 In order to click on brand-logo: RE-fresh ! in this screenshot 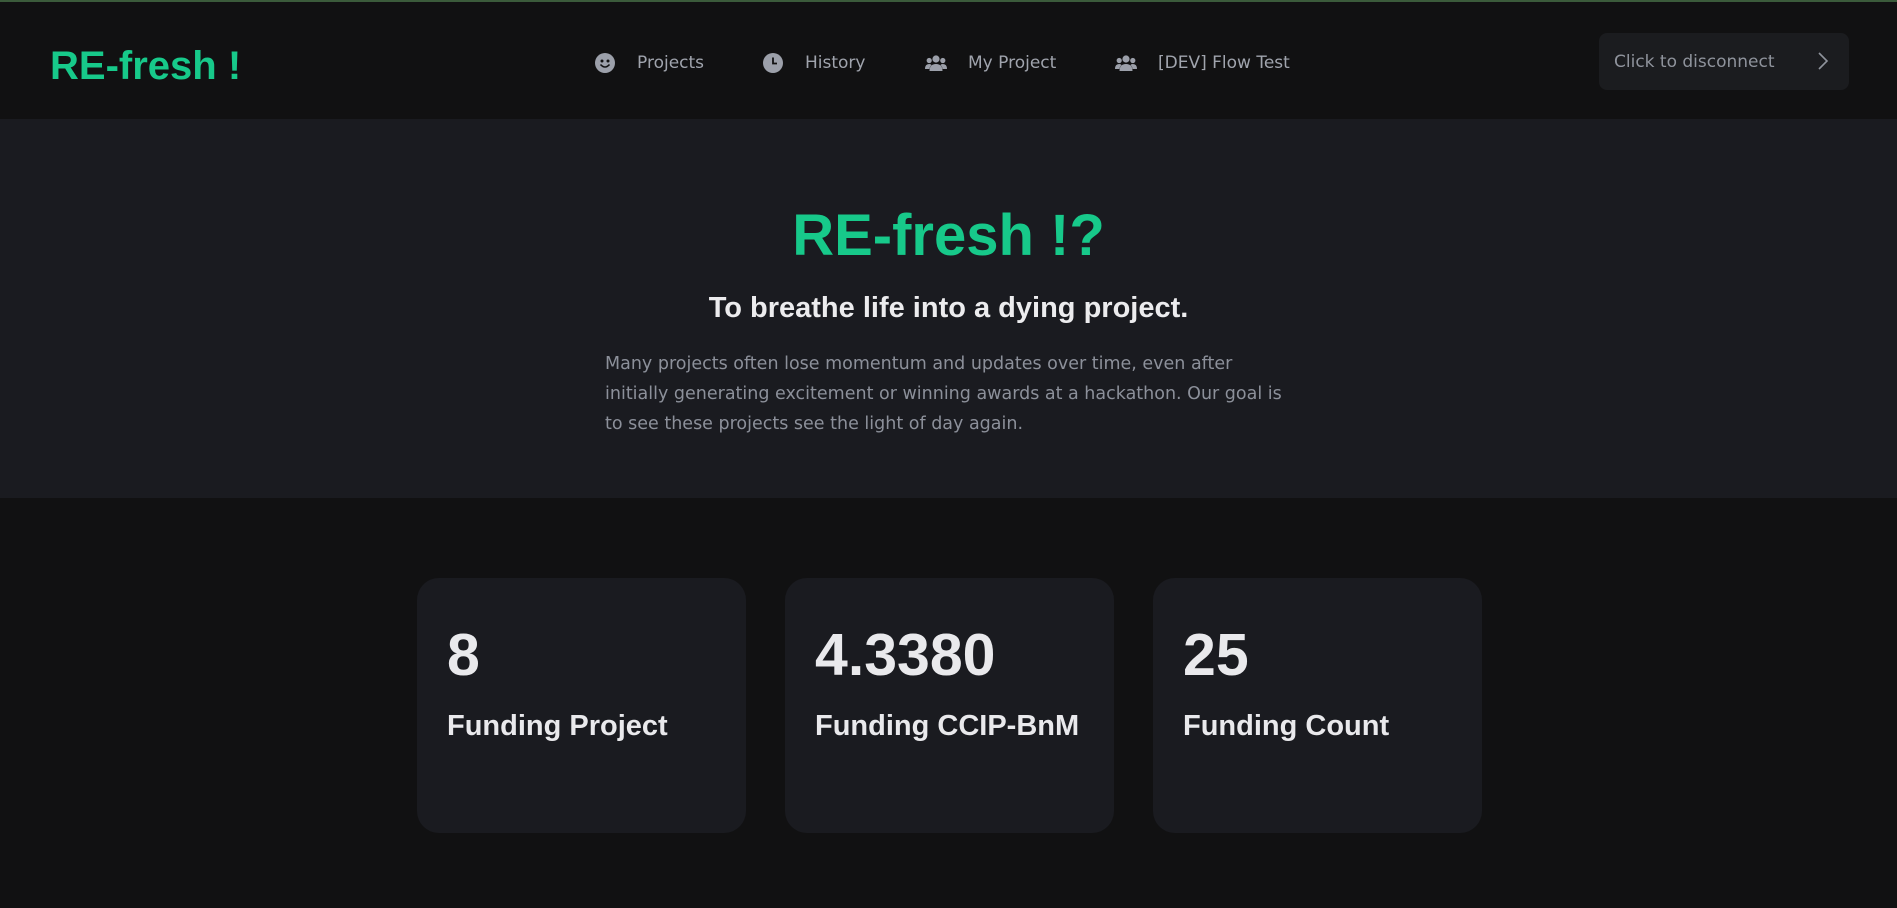, I will do `click(145, 66)`.